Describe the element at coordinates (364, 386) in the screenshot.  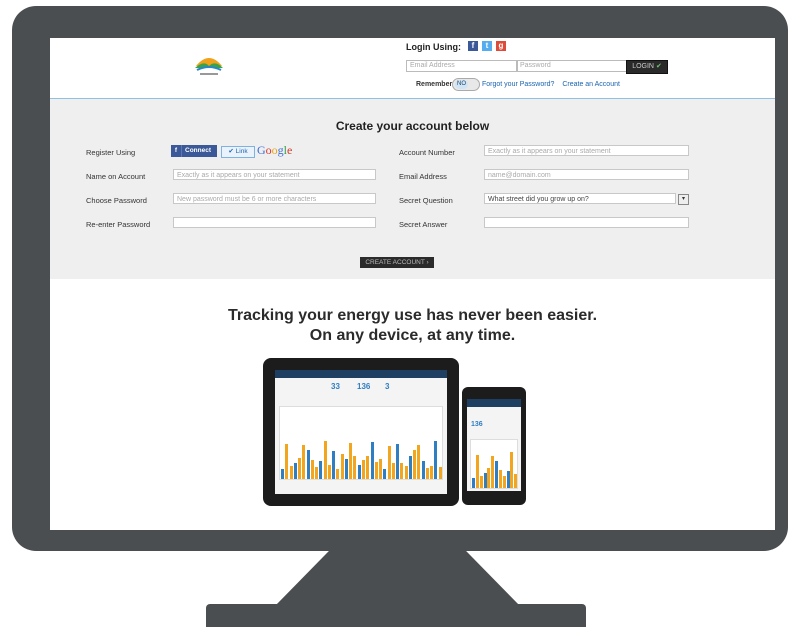
I see `tablet-stat: 136` at that location.